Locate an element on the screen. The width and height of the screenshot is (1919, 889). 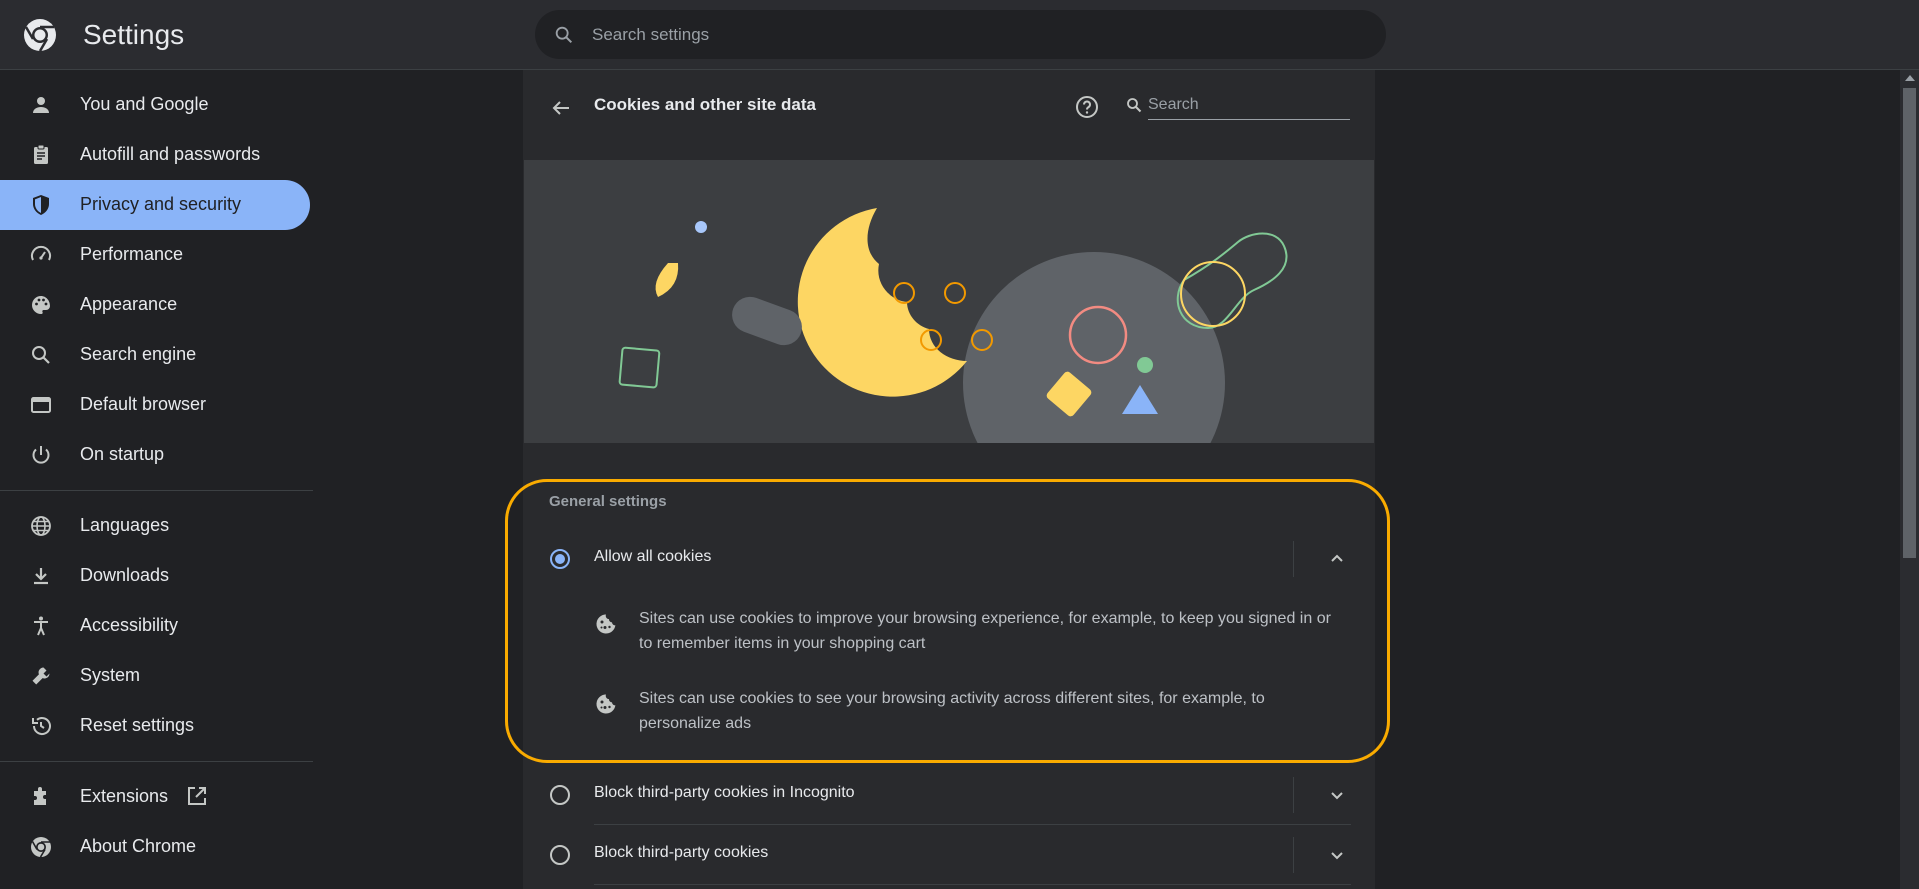
radio-block-third-party is located at coordinates (560, 855).